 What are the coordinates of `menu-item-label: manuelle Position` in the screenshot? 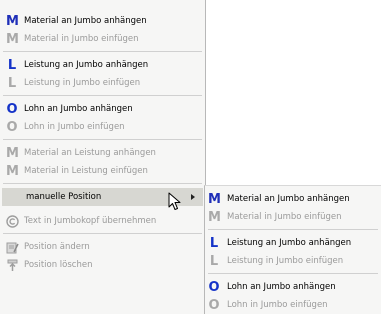 It's located at (64, 197).